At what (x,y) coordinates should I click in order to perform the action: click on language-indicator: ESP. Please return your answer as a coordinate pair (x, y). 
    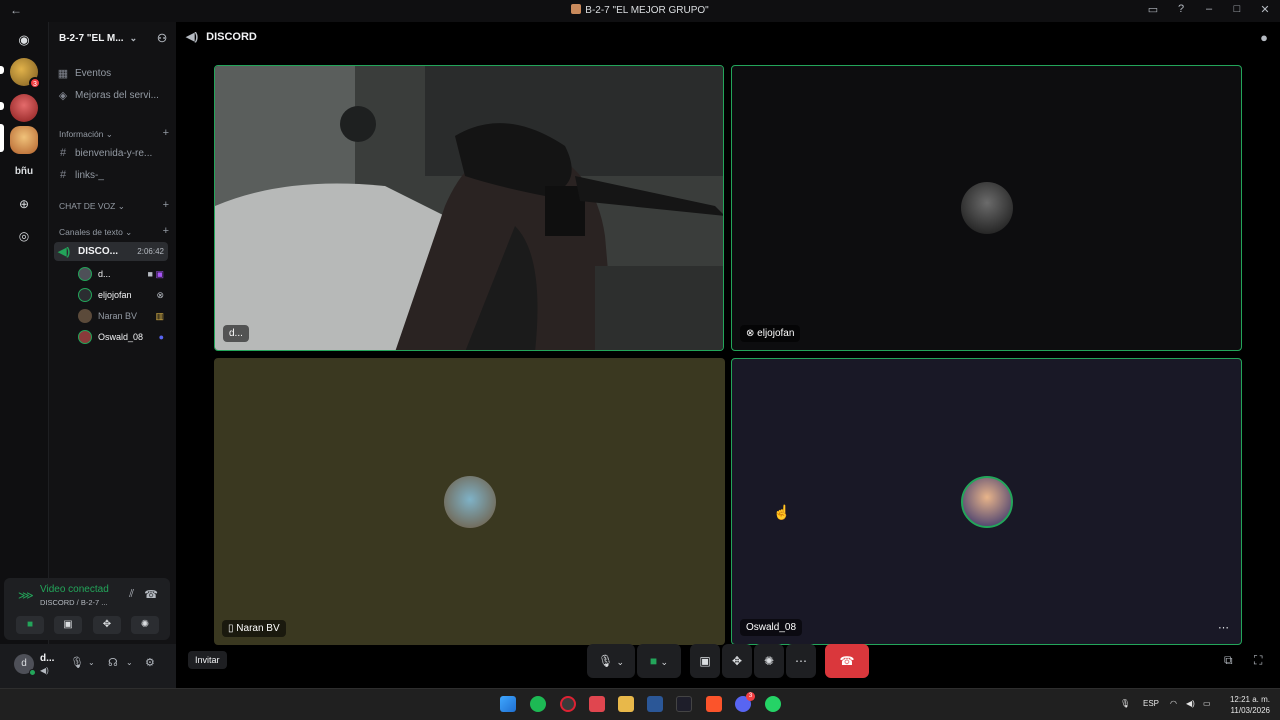
    Looking at the image, I should click on (1151, 703).